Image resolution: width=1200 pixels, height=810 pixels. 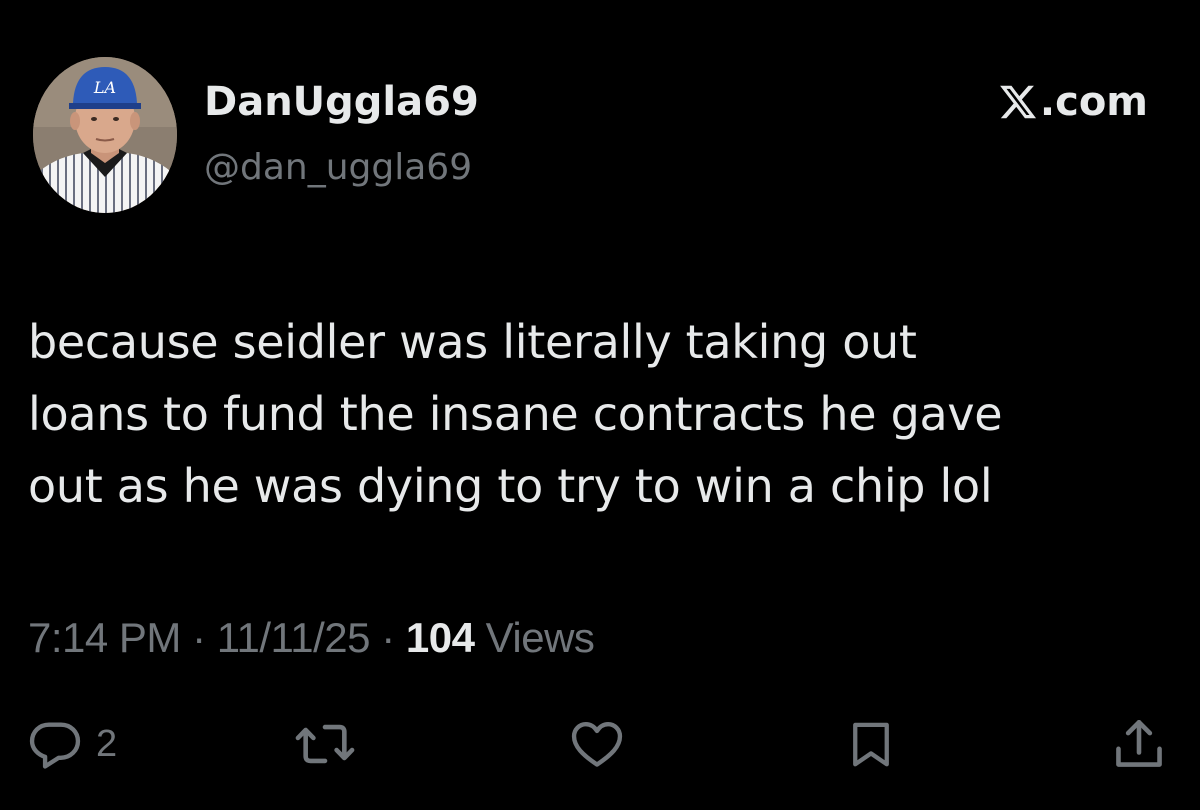 What do you see at coordinates (294, 637) in the screenshot?
I see `tweet-date: 11/11/25` at bounding box center [294, 637].